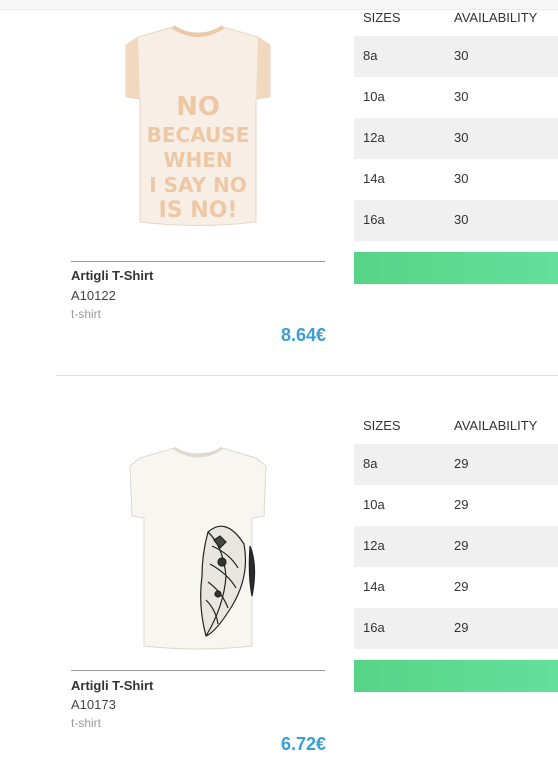  Describe the element at coordinates (198, 135) in the screenshot. I see `svg-text: BECAUSE` at that location.